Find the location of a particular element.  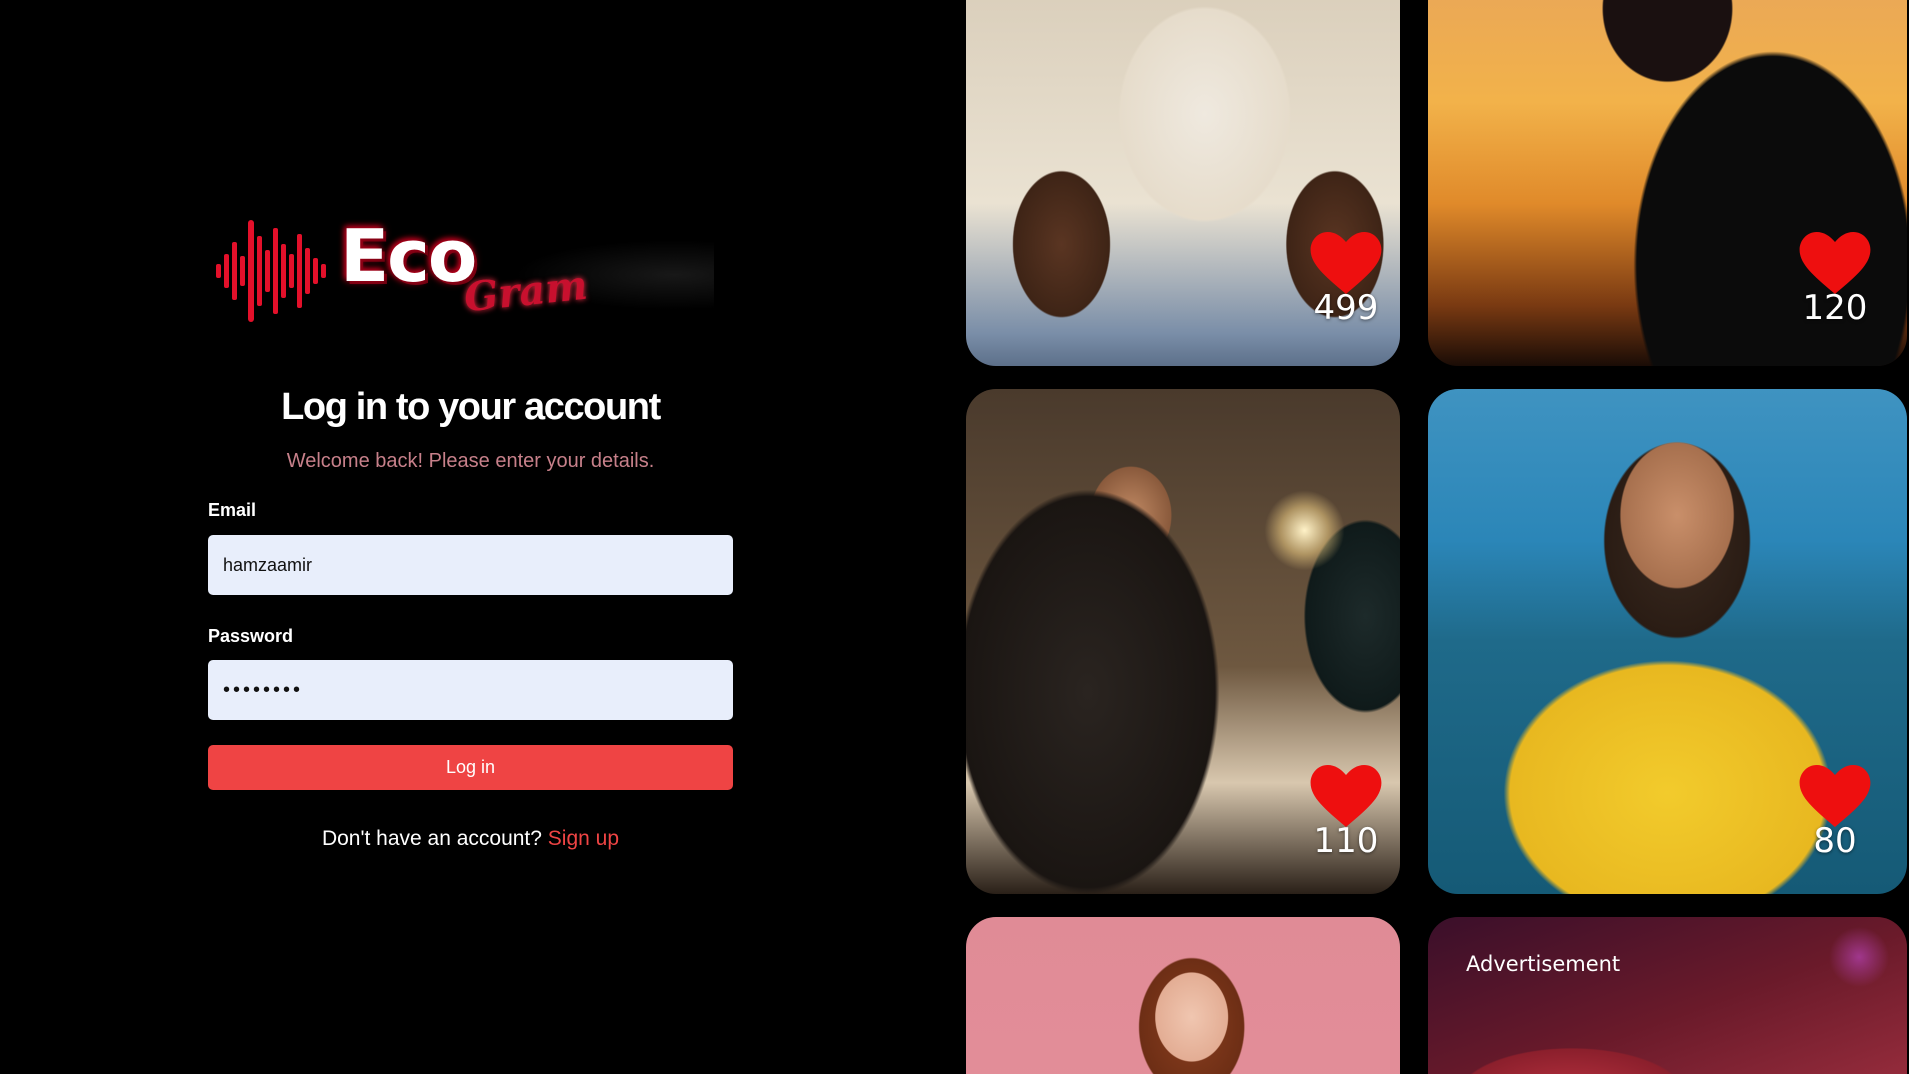

like-badge: 110 is located at coordinates (1346, 813).